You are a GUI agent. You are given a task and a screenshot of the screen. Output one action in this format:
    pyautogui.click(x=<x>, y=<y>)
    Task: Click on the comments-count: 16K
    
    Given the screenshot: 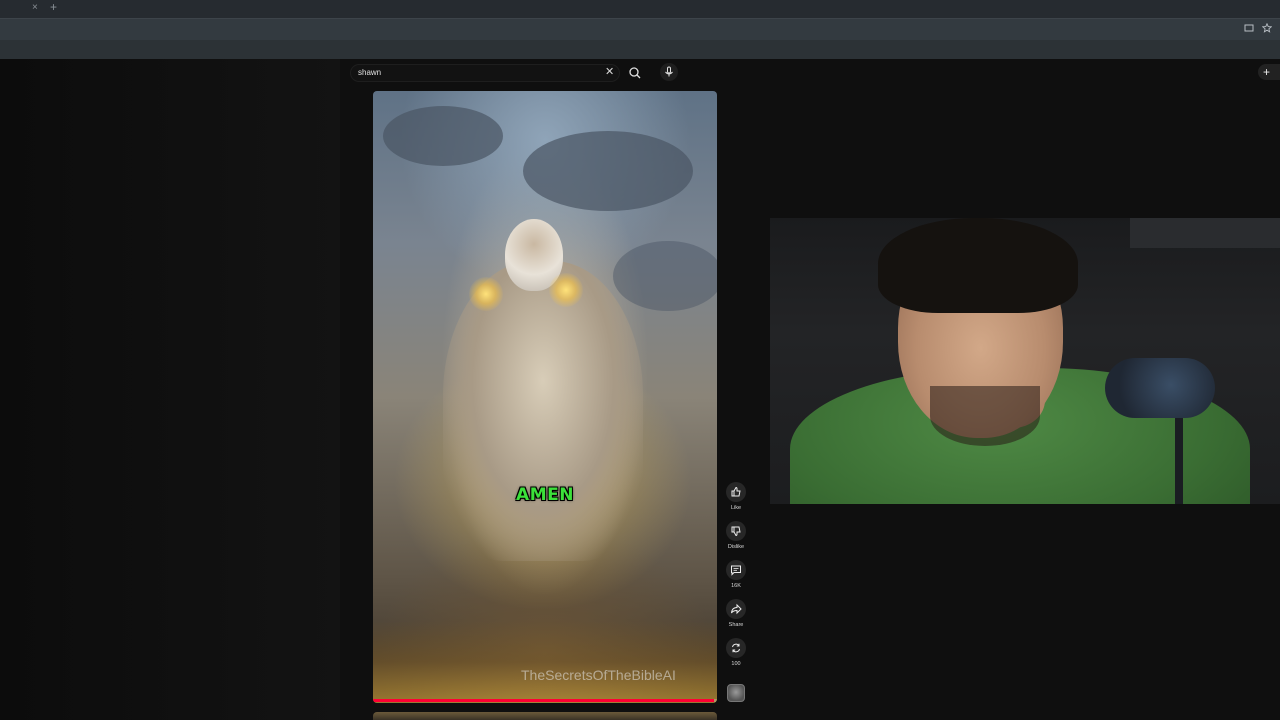 What is the action you would take?
    pyautogui.click(x=736, y=586)
    